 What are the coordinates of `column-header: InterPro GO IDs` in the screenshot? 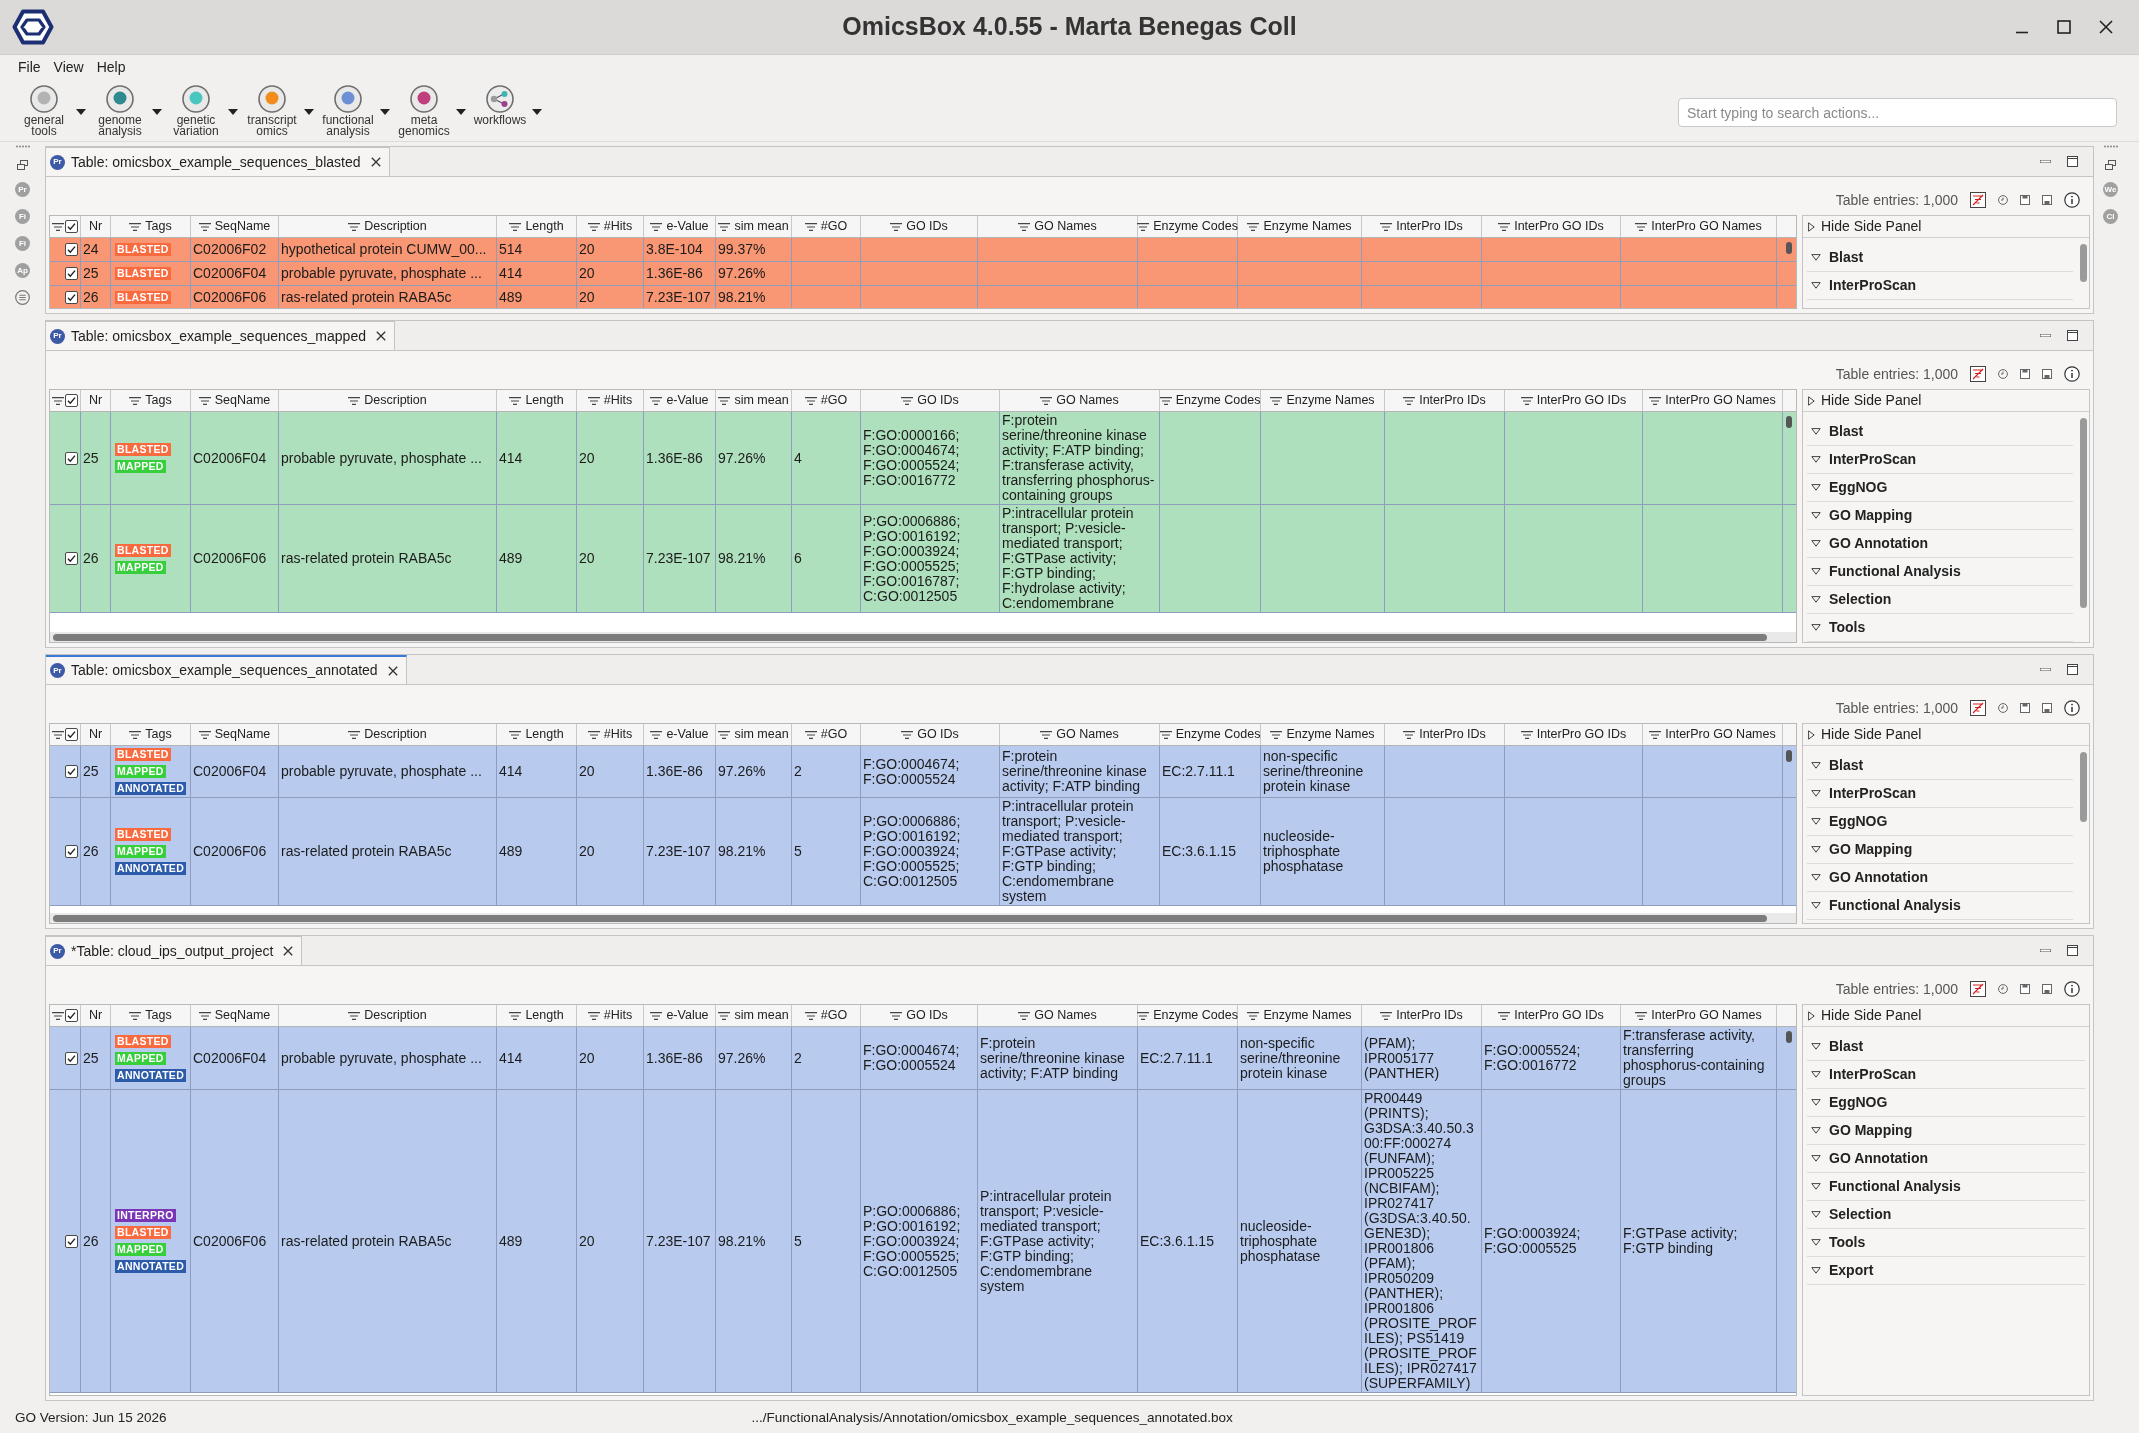 It's located at (1551, 1015).